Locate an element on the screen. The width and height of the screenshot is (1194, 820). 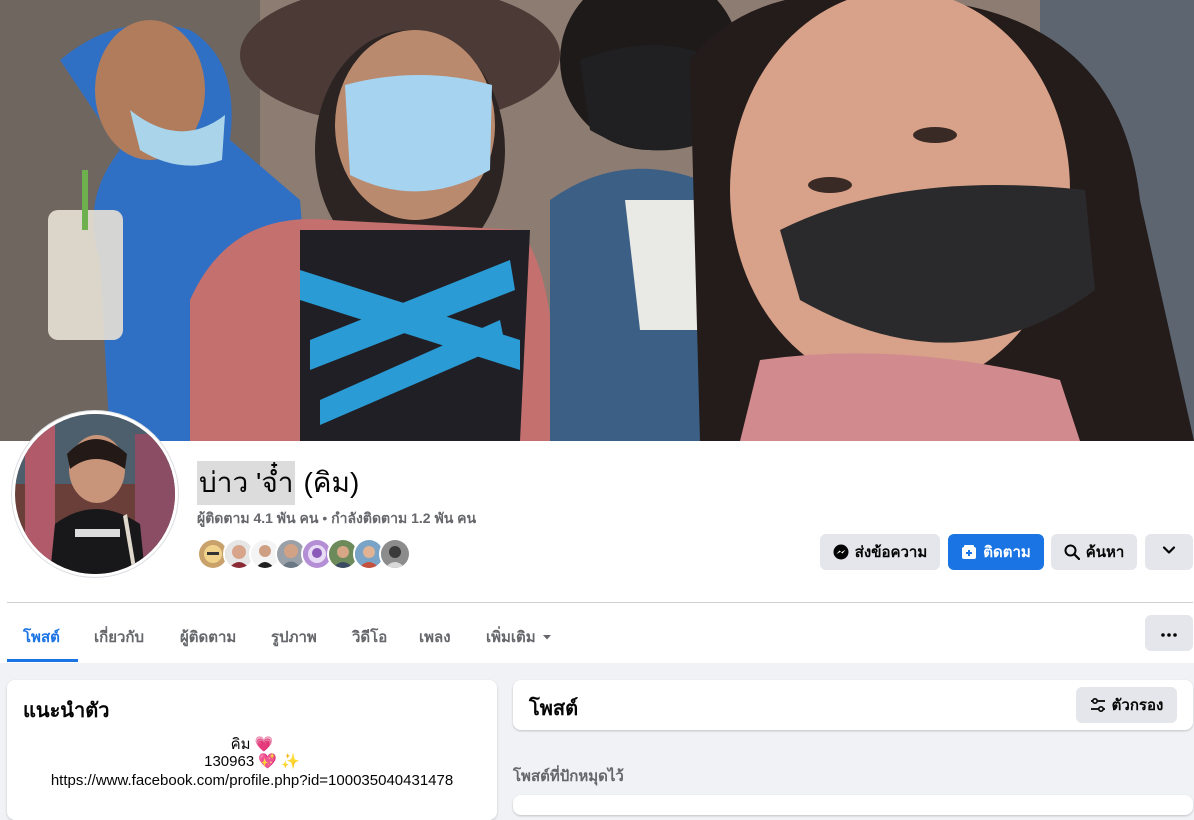
ellipsis-icon is located at coordinates (1169, 633).